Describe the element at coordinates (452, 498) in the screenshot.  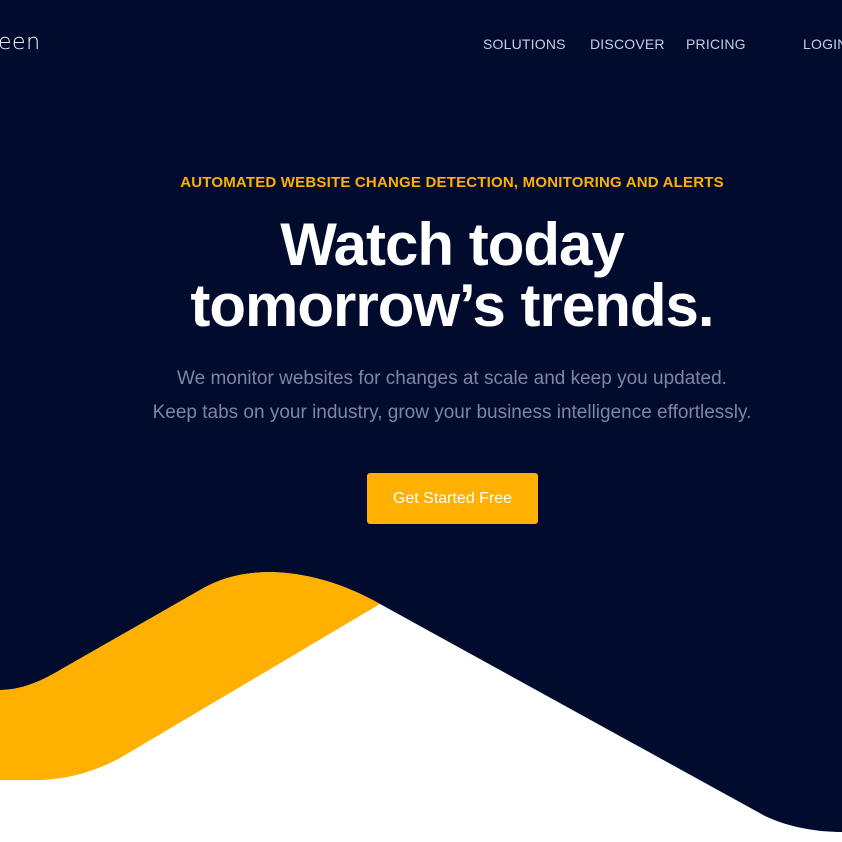
I see `get-started-button: Get Started Free` at that location.